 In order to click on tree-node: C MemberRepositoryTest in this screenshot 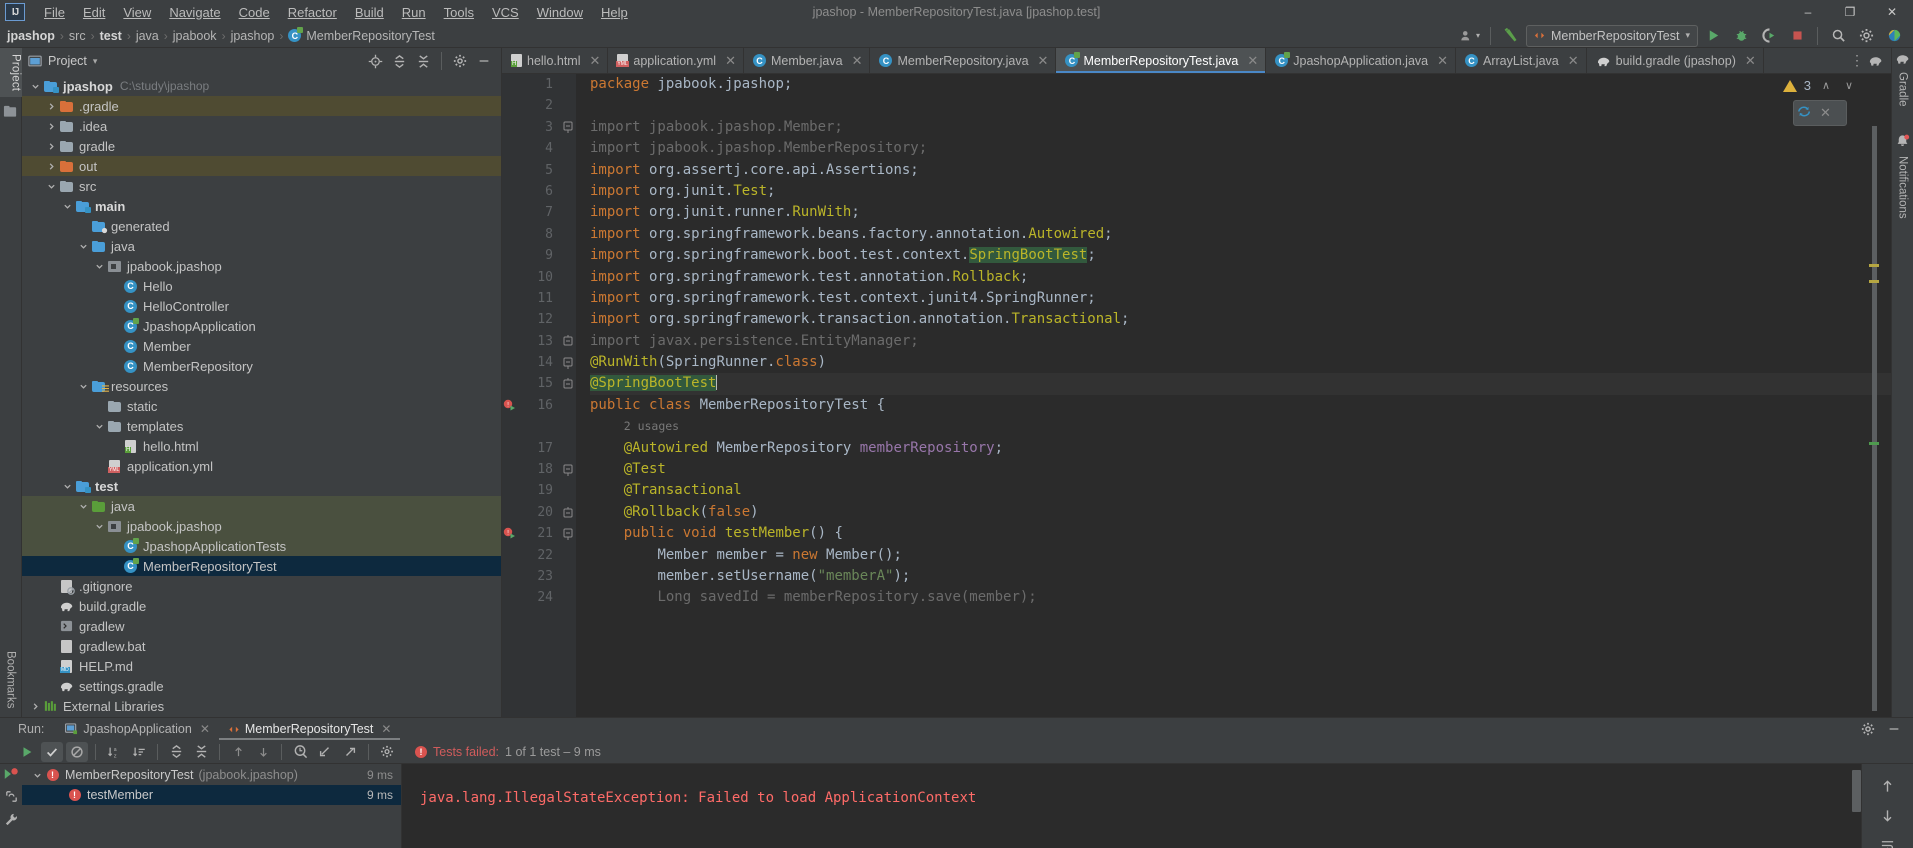, I will do `click(261, 566)`.